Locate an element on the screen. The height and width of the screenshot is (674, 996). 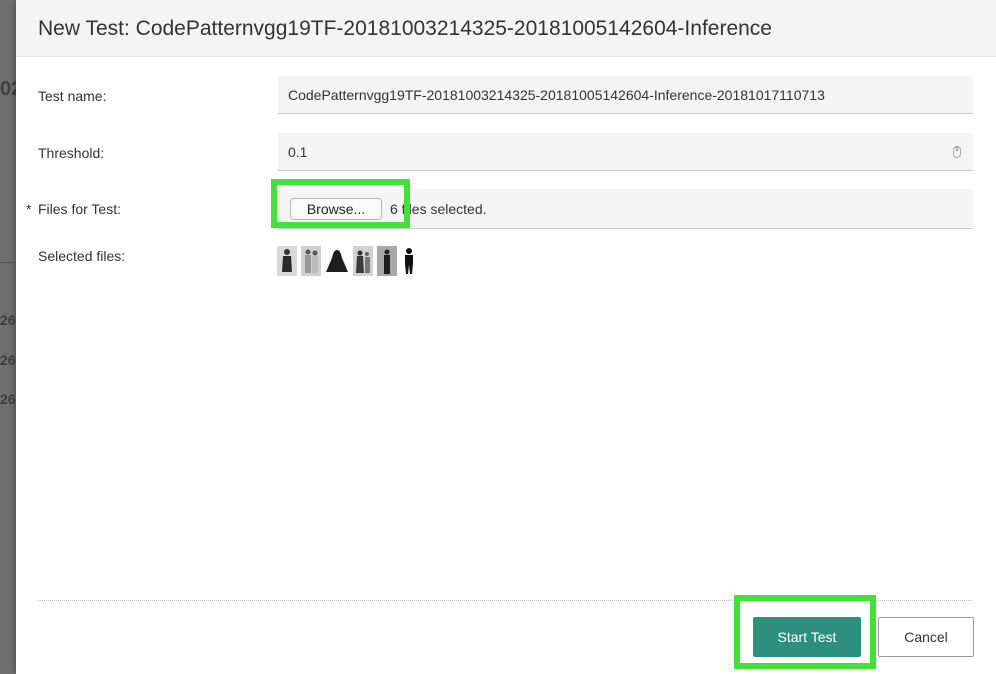
selected-files-label: Selected files: is located at coordinates (82, 256).